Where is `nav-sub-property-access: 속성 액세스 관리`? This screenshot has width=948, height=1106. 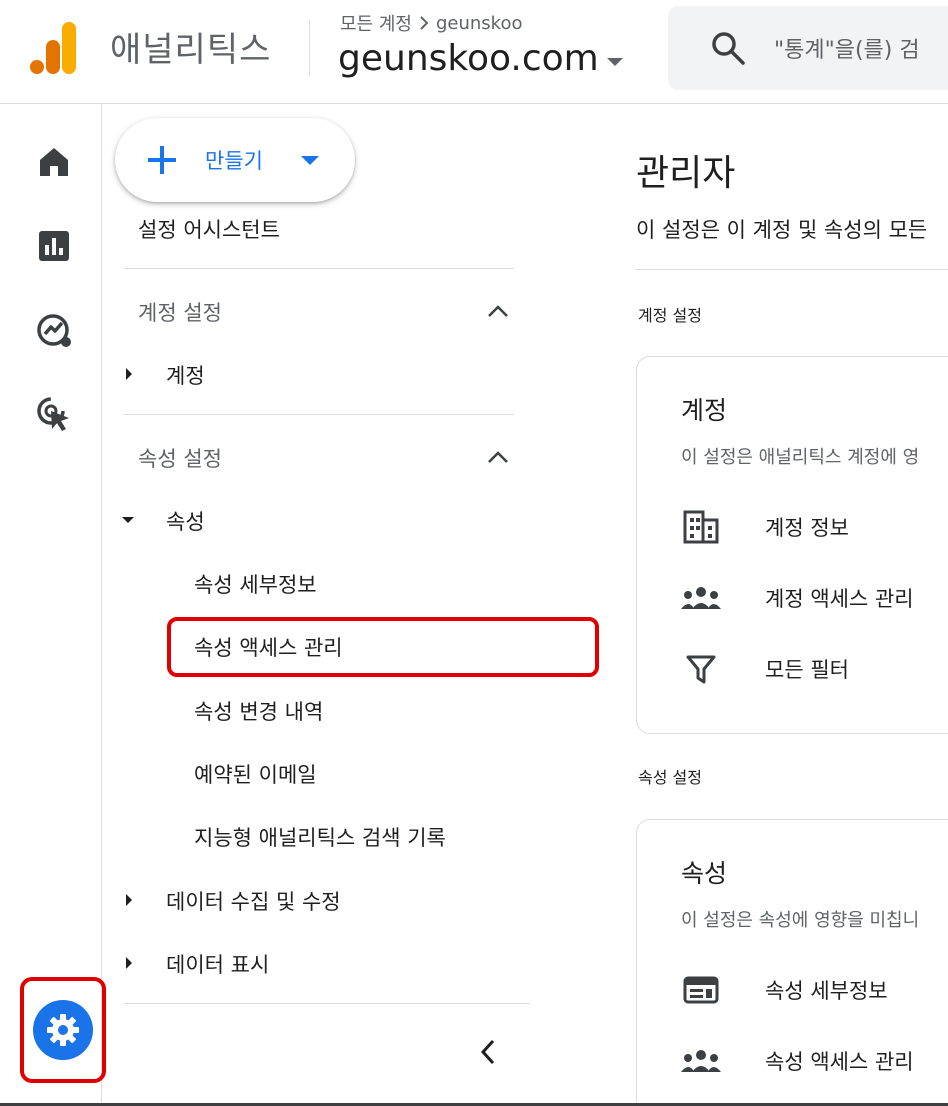 nav-sub-property-access: 속성 액세스 관리 is located at coordinates (268, 647).